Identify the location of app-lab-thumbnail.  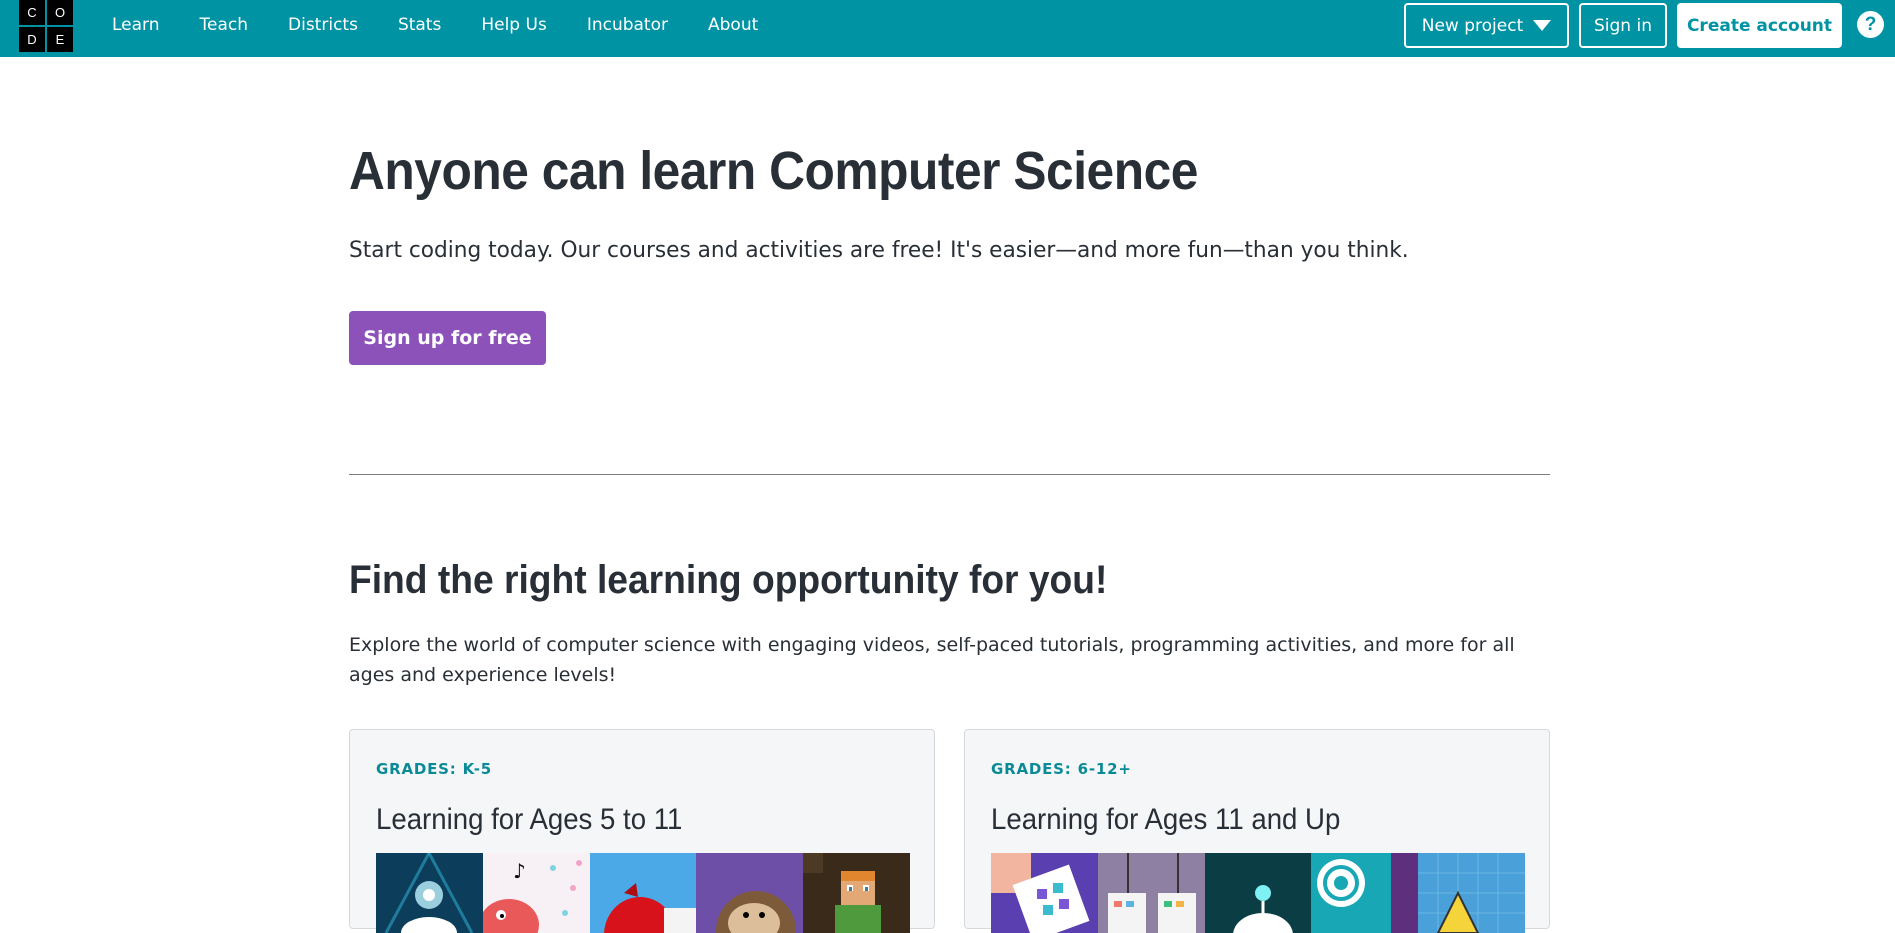
(1044, 893).